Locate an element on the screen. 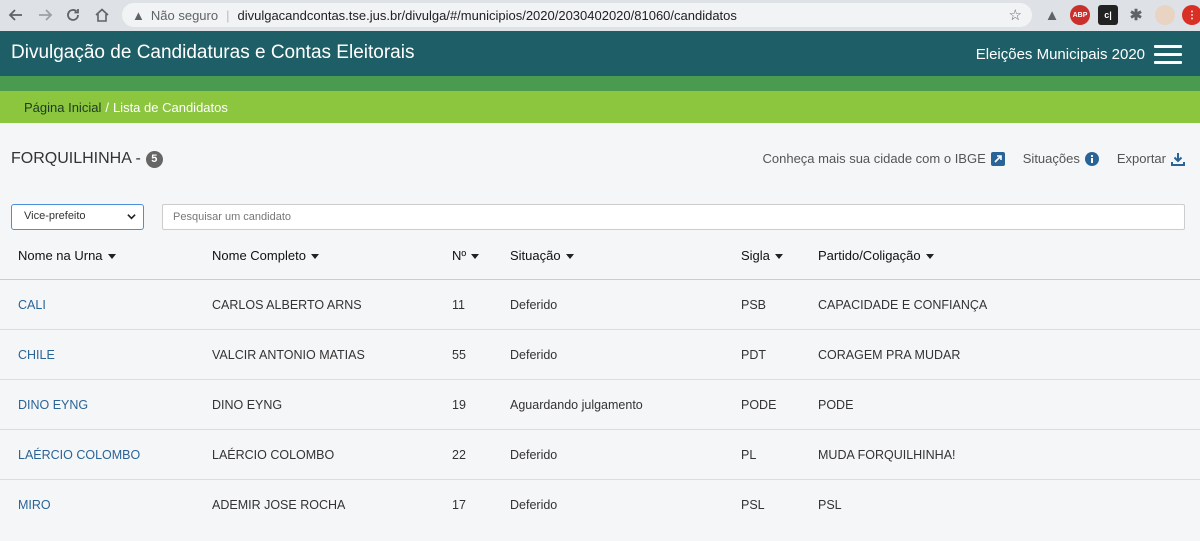 Image resolution: width=1200 pixels, height=541 pixels. coalition-cell: PODE is located at coordinates (836, 404).